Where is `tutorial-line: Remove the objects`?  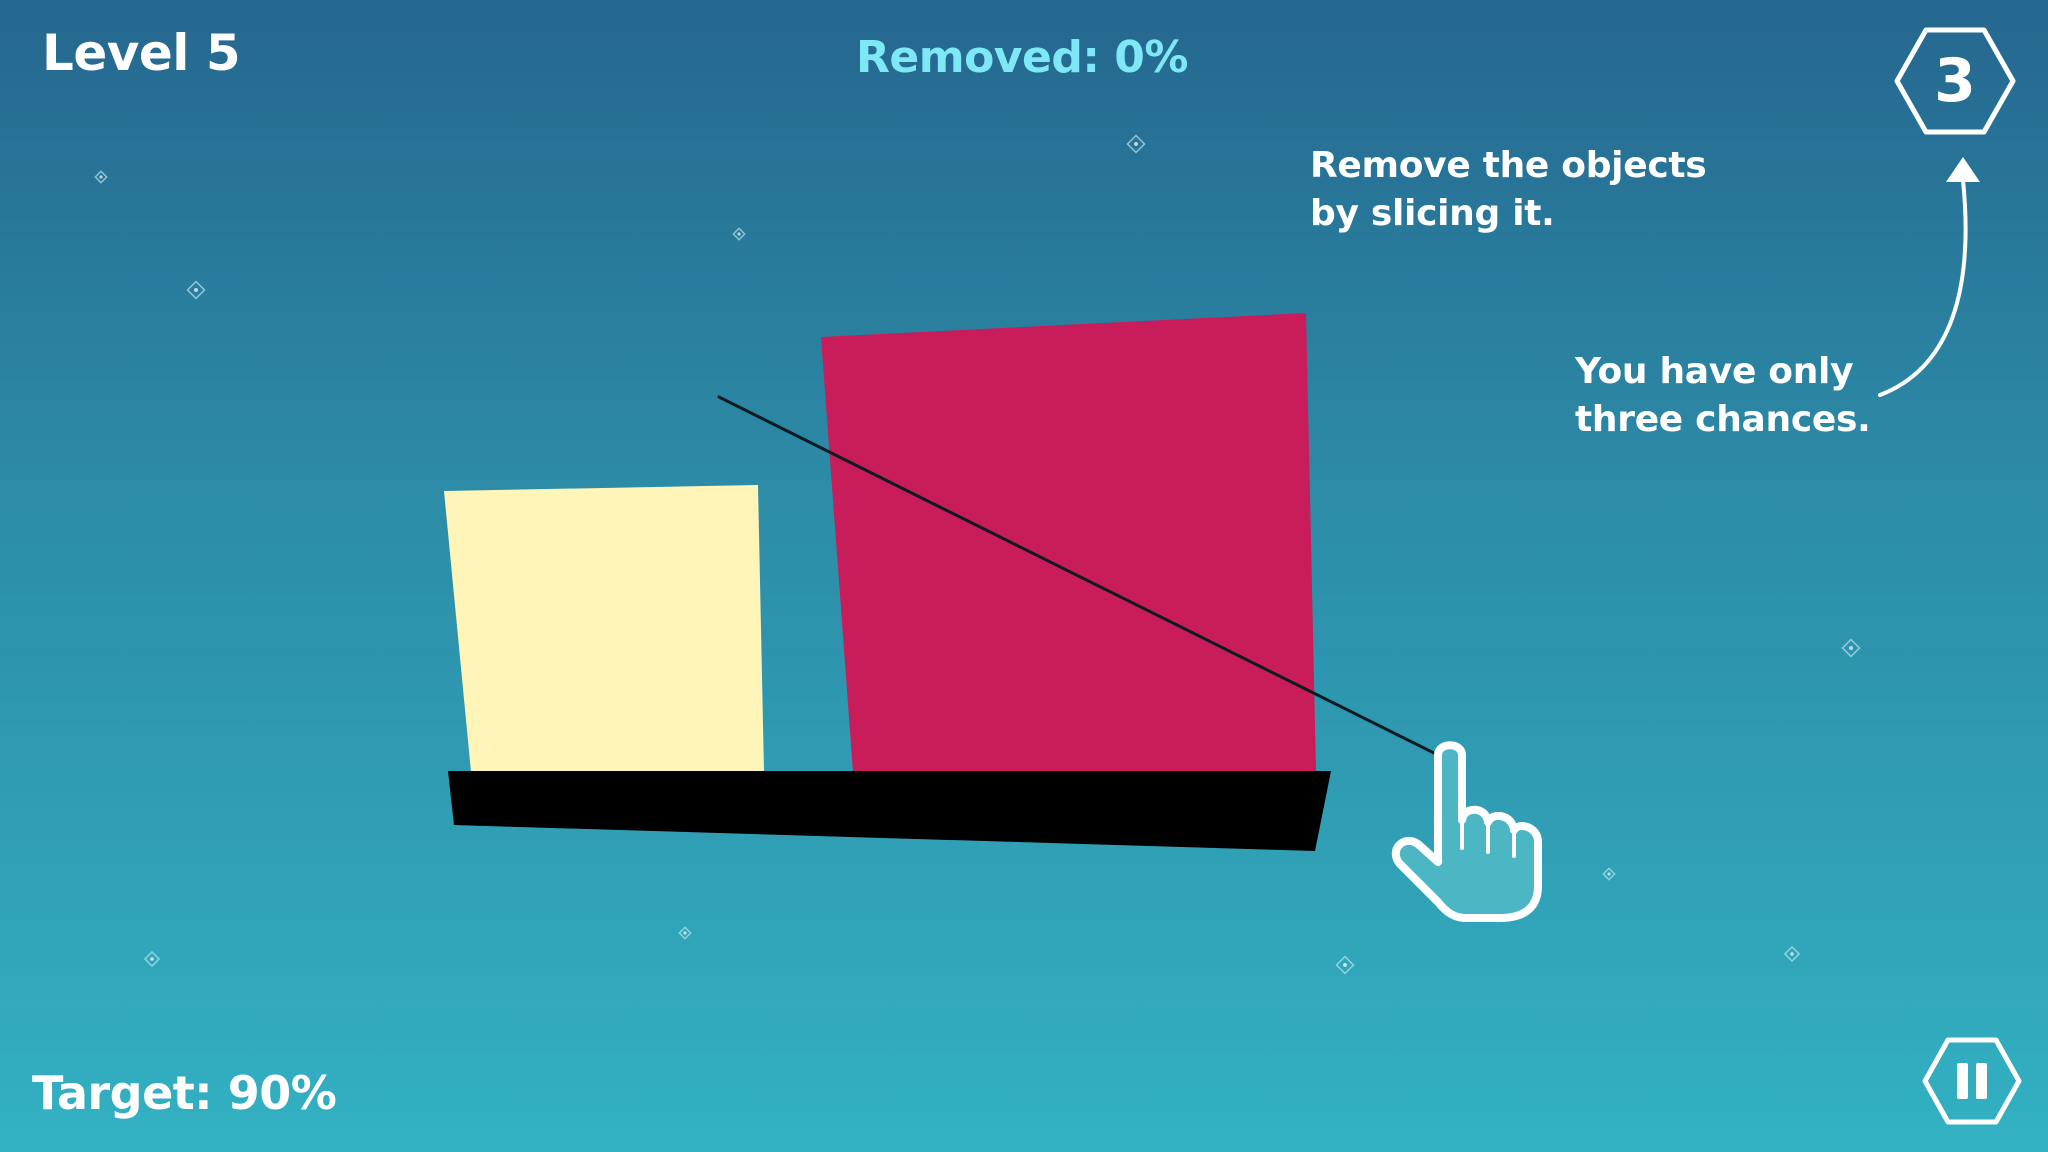 tutorial-line: Remove the objects is located at coordinates (1508, 165).